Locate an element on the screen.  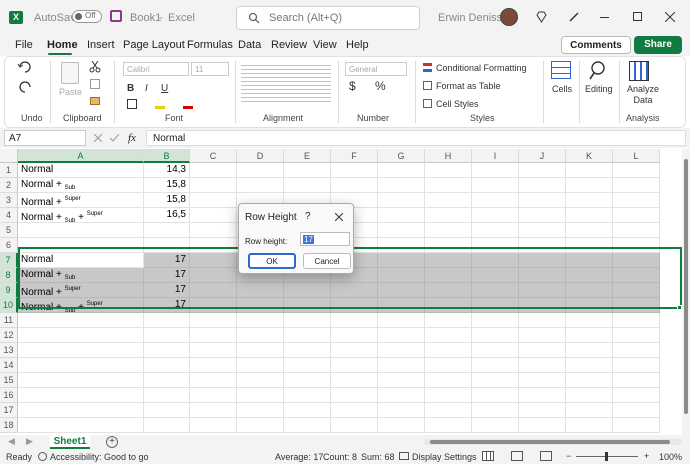
cell-d2 is located at coordinates (260, 185).